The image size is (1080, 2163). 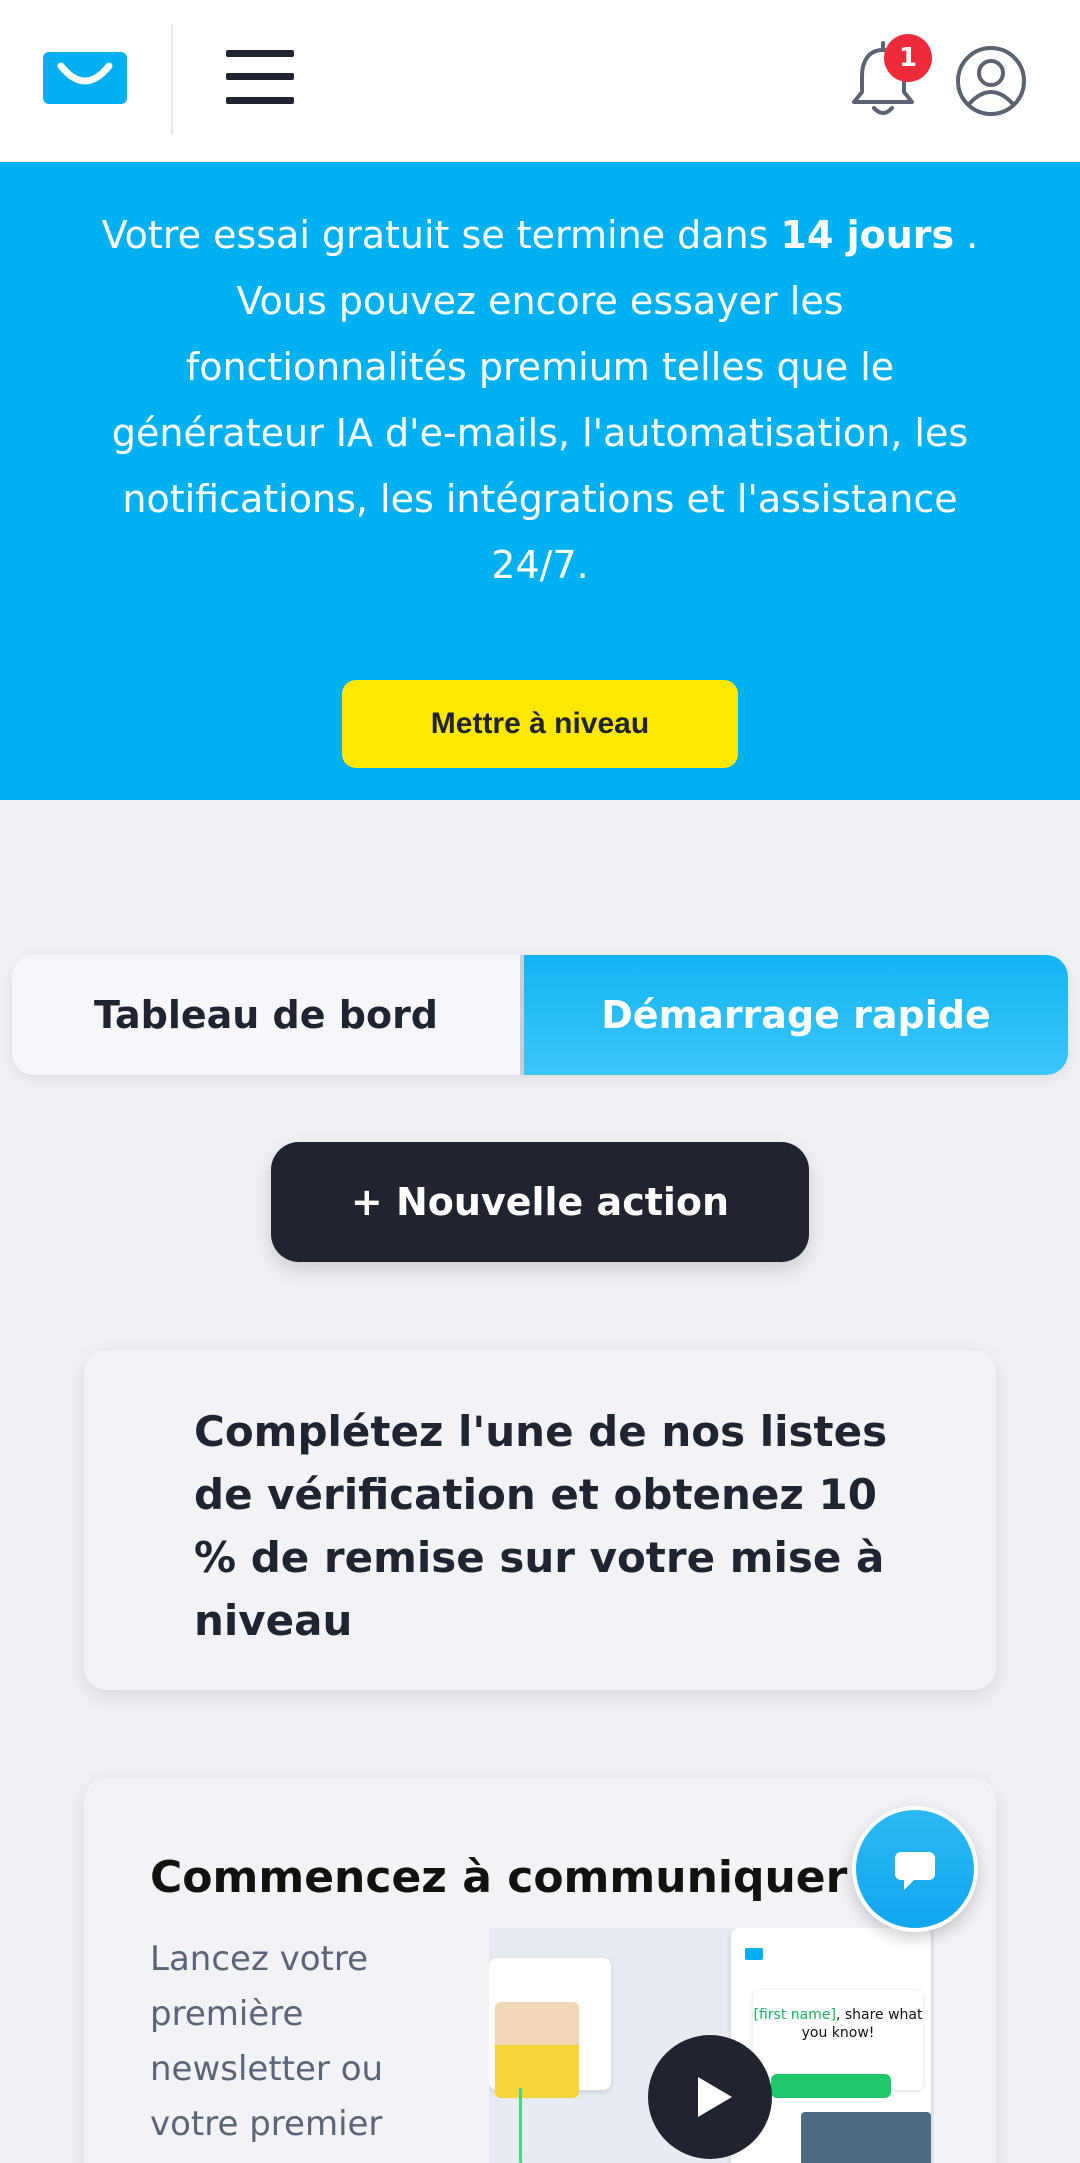 I want to click on trial-line1-suffix: ., so click(x=966, y=235).